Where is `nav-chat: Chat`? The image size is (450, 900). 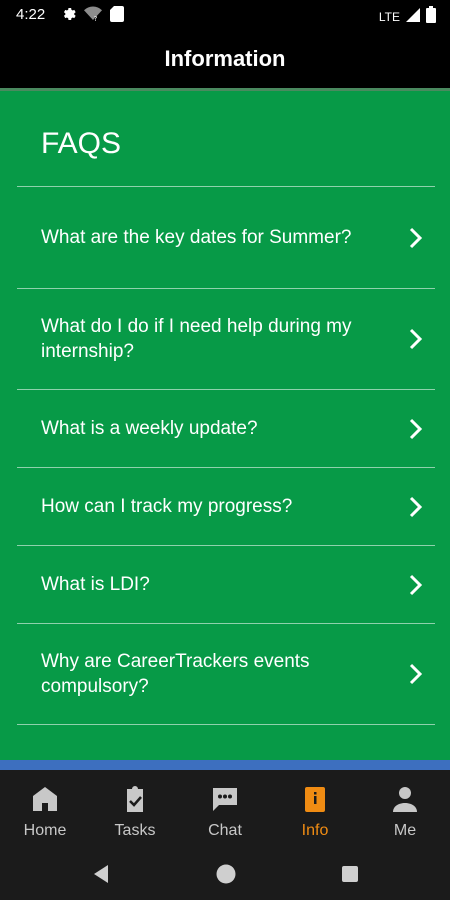
nav-chat: Chat is located at coordinates (225, 810).